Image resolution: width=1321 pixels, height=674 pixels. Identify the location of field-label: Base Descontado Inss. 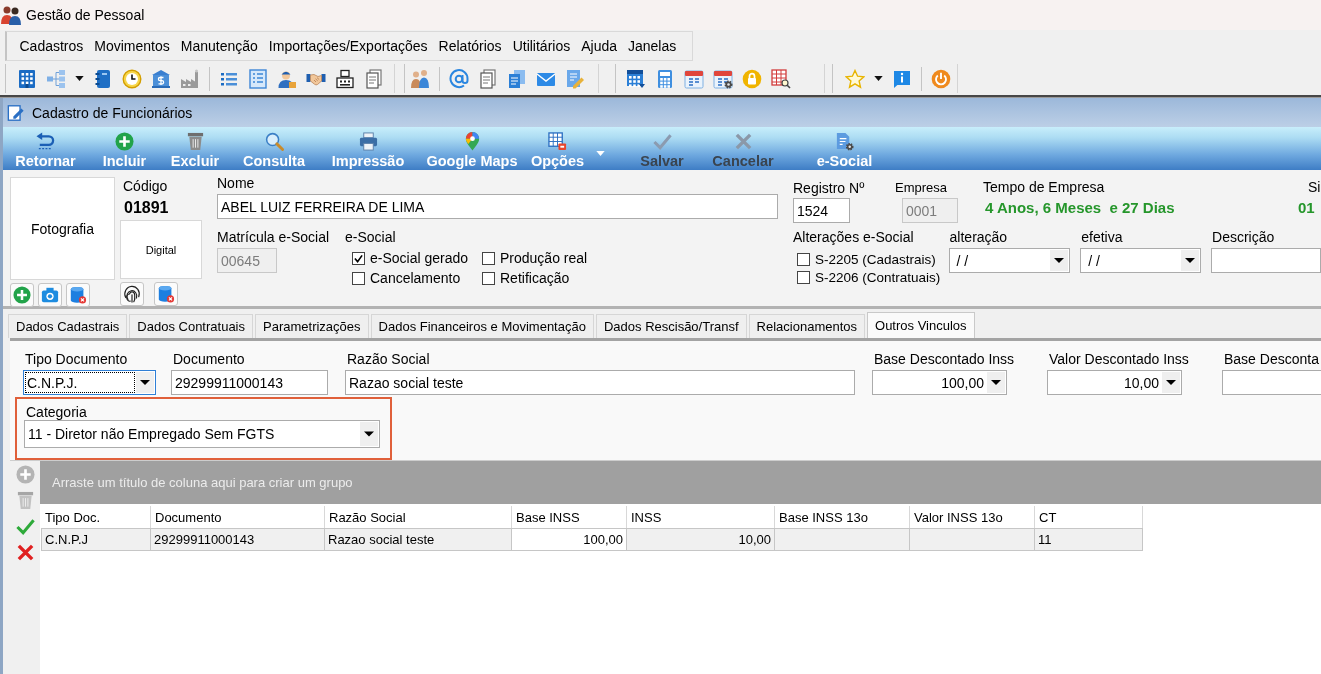
(944, 359).